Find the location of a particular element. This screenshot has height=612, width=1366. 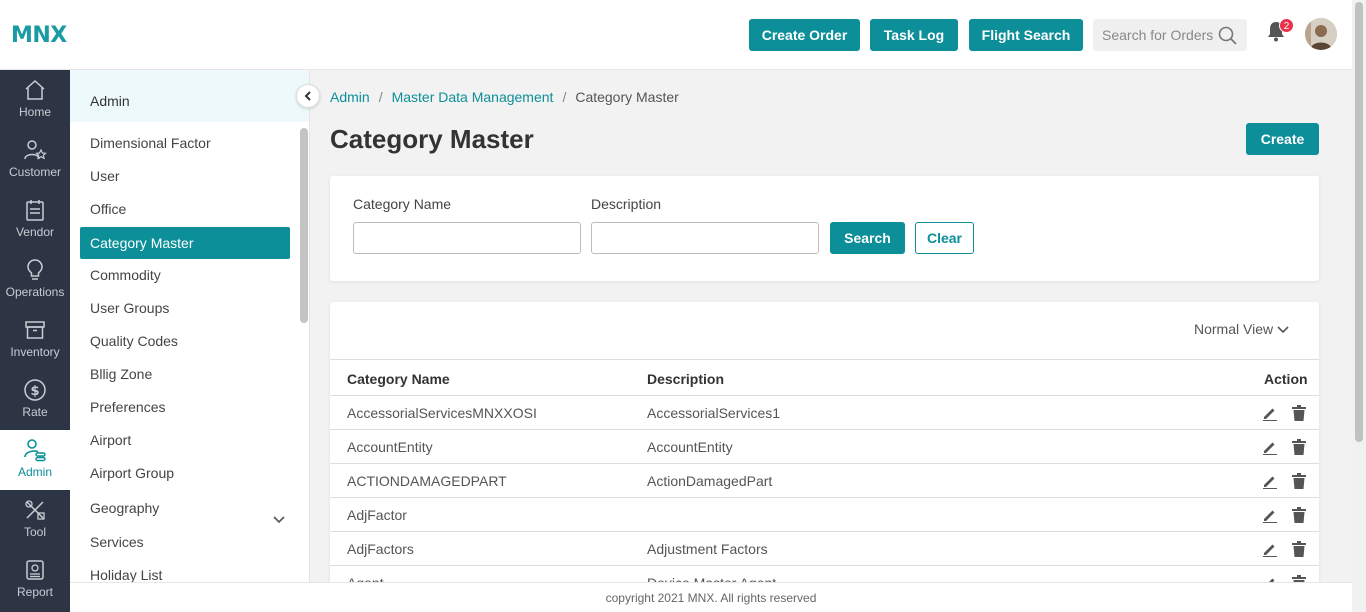

submenu-item-services: Services is located at coordinates (185, 542).